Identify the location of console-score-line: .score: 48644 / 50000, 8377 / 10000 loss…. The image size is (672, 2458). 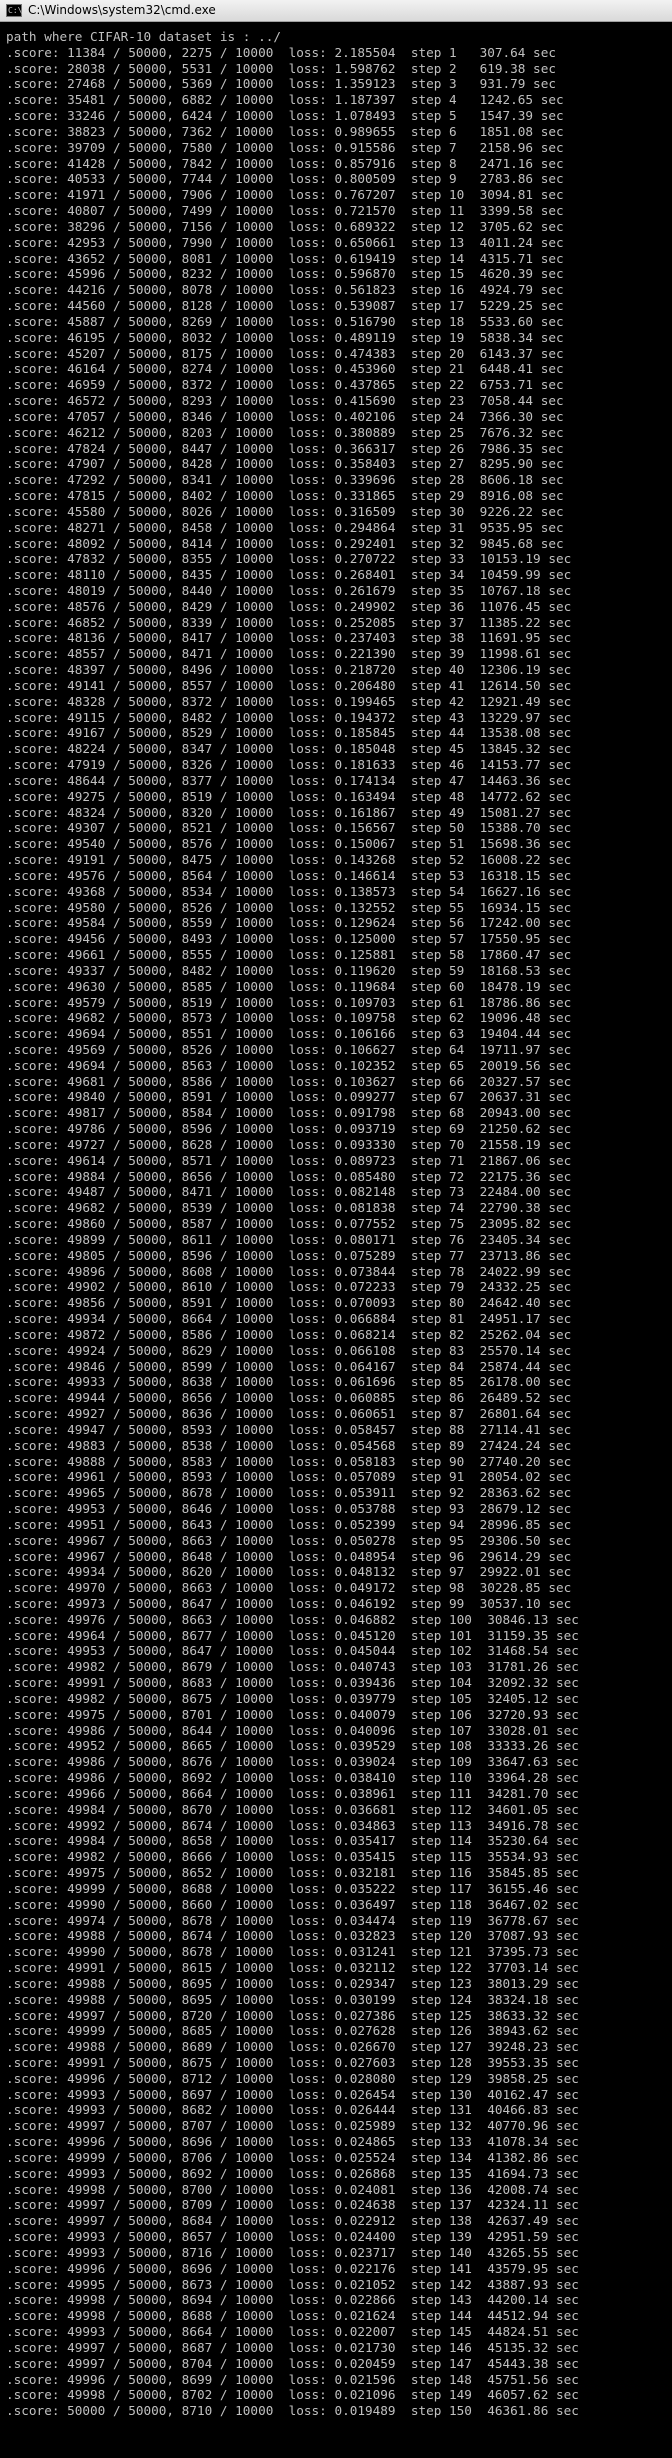
(289, 780).